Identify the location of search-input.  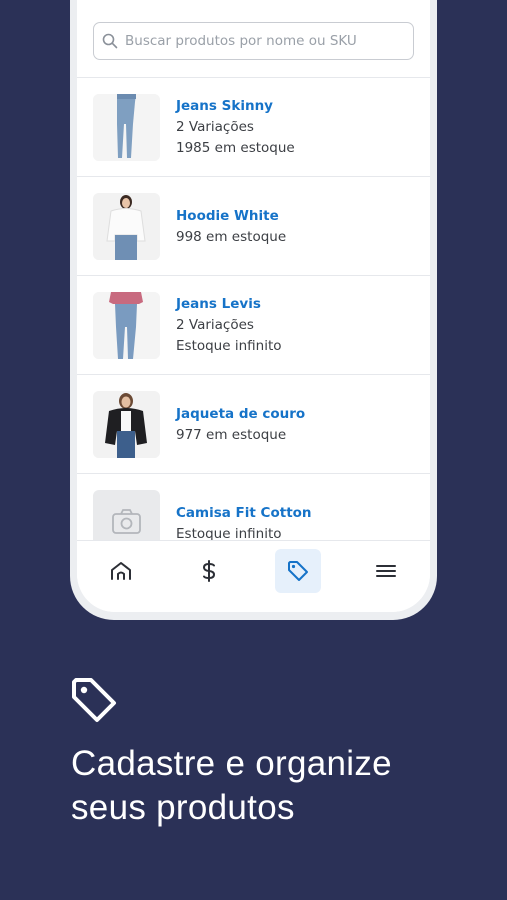
(265, 41).